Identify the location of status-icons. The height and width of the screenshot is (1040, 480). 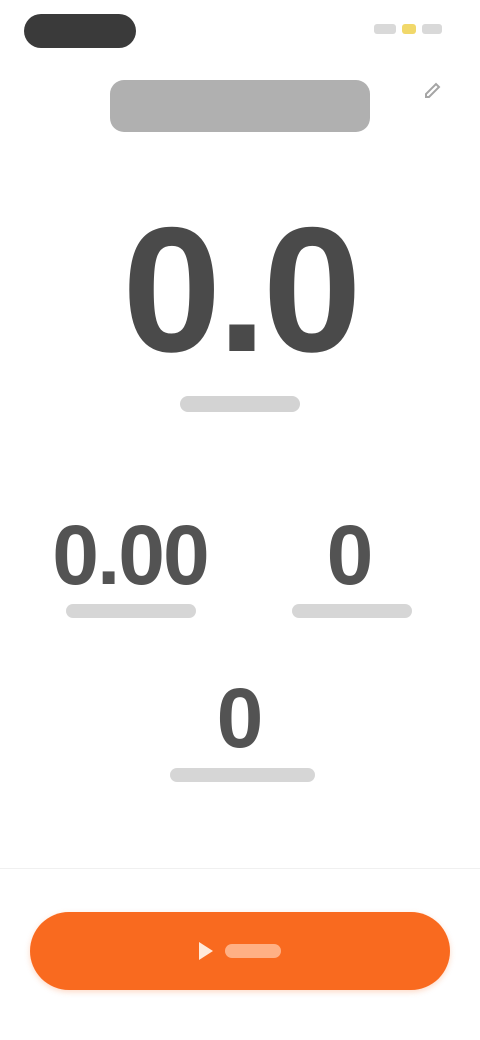
(408, 29).